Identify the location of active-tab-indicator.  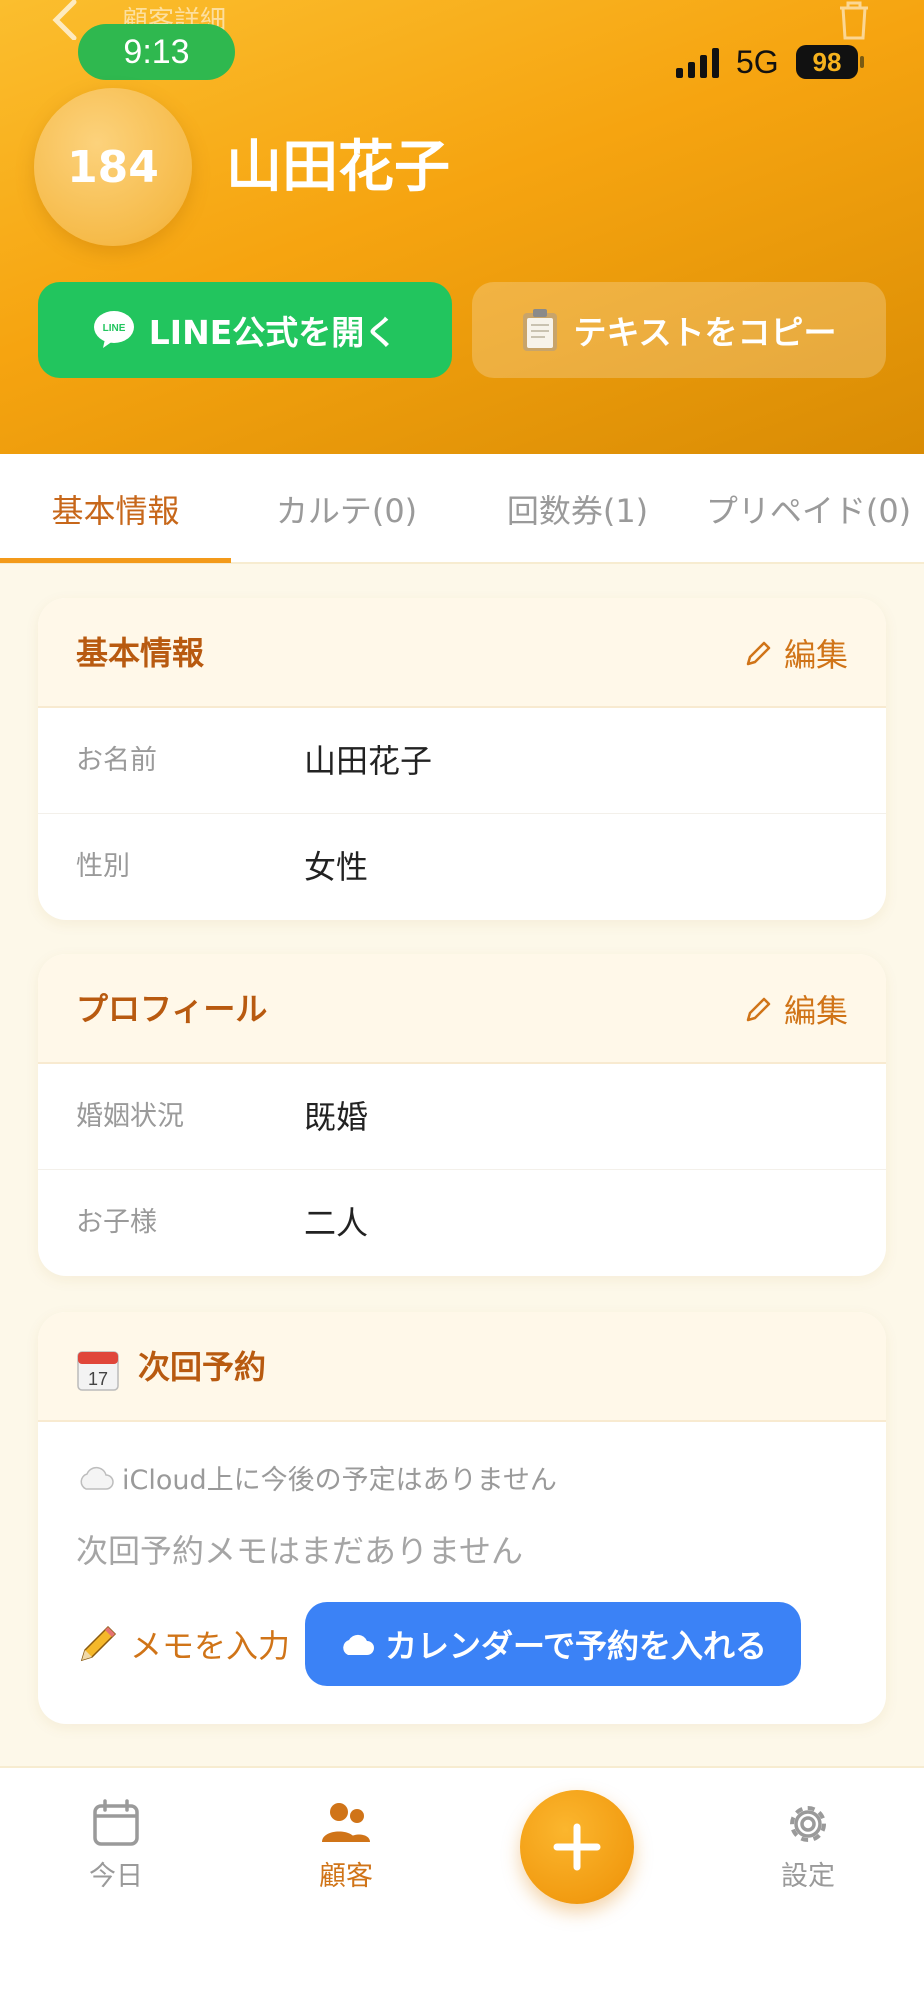
(115, 560).